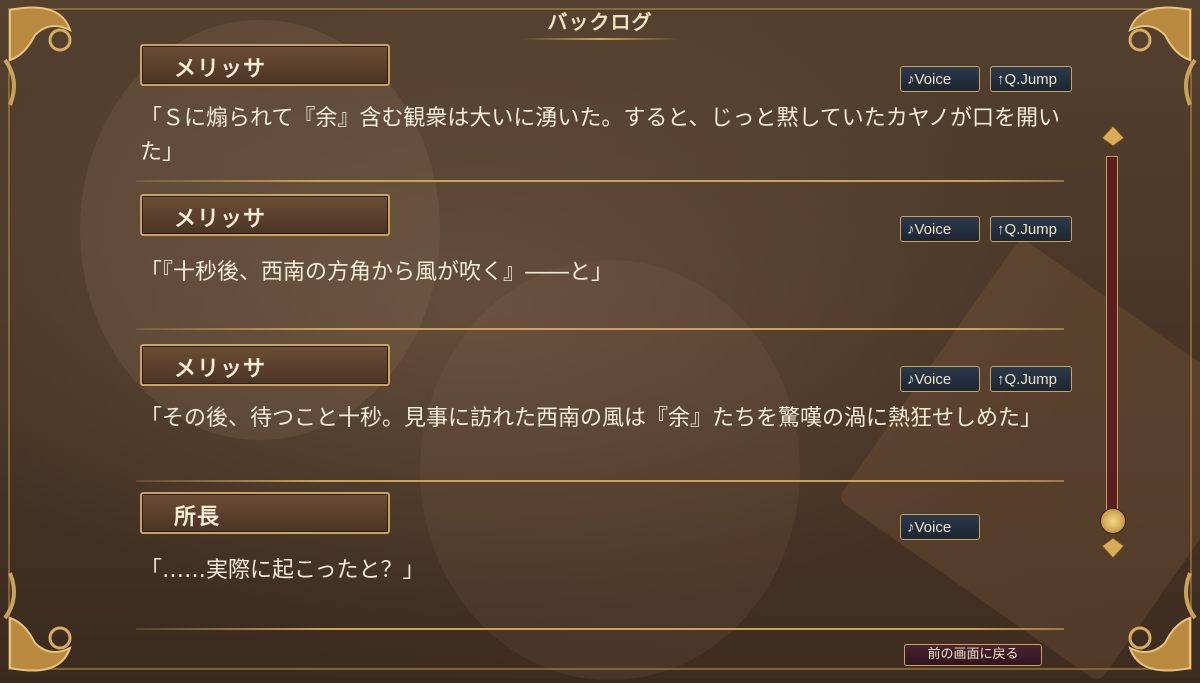  Describe the element at coordinates (197, 517) in the screenshot. I see `speaker-name: 所長` at that location.